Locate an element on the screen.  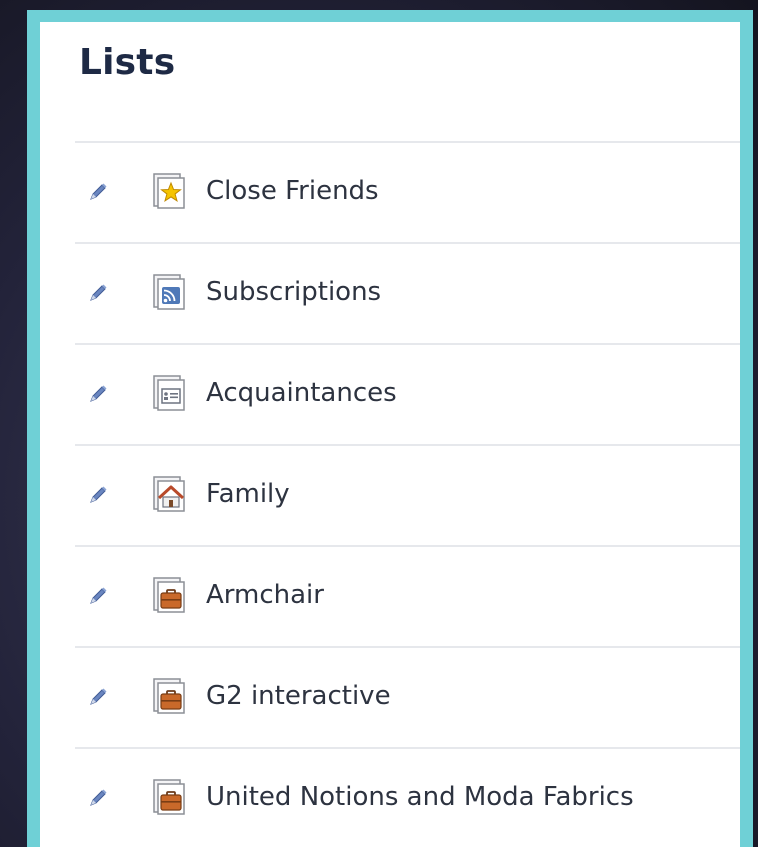
list-label: Armchair is located at coordinates (265, 595).